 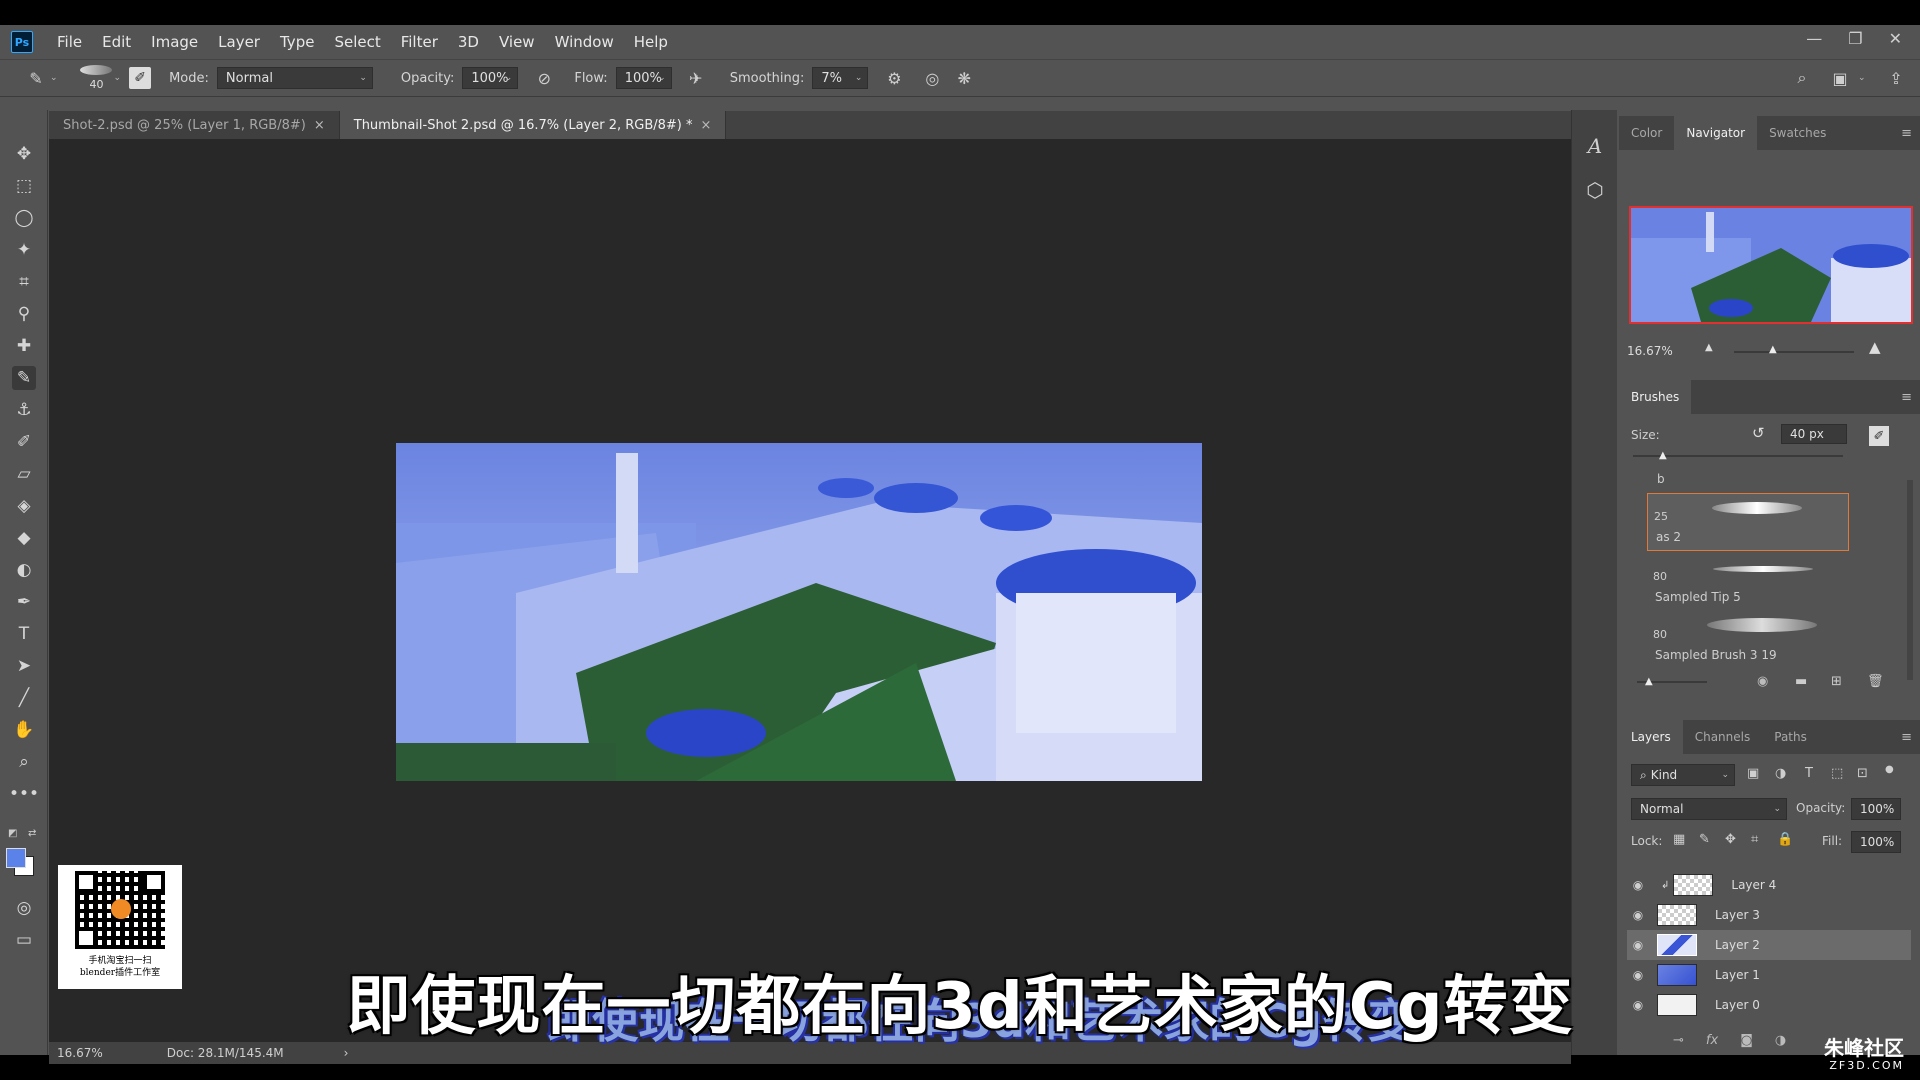 I want to click on zoom-tool-icon: ⌕, so click(x=24, y=762).